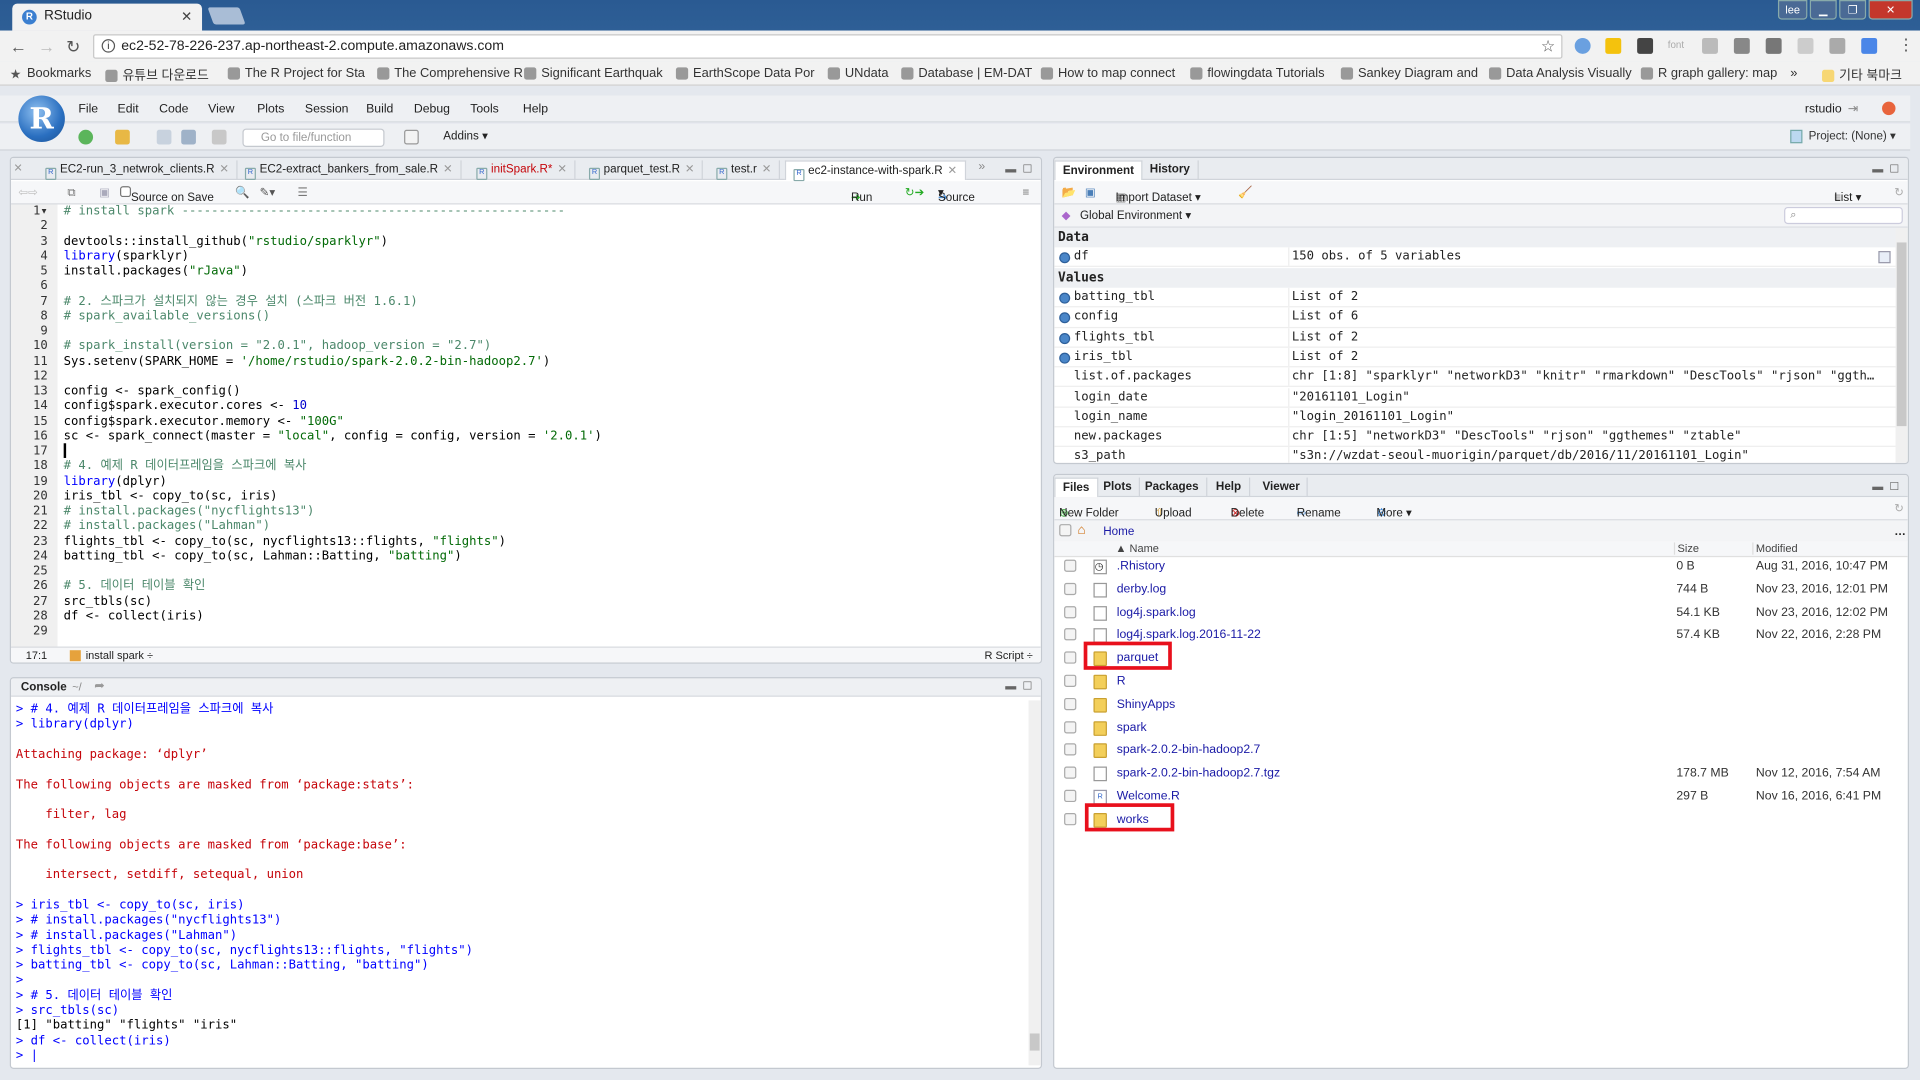 This screenshot has width=1920, height=1080. Describe the element at coordinates (1475, 417) in the screenshot. I see `environment-row: login_name "login_20161101_Login"` at that location.